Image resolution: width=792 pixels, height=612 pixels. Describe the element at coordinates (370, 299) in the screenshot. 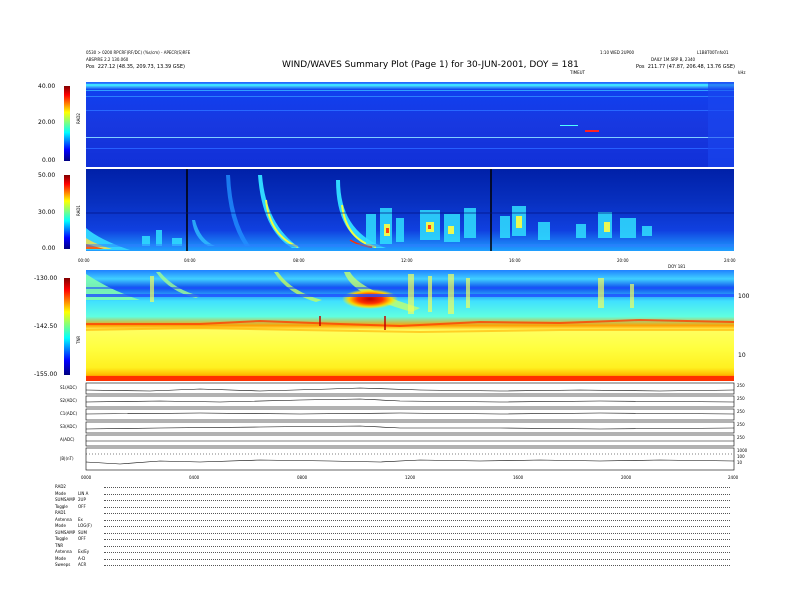

I see `tnr-intense-event` at that location.